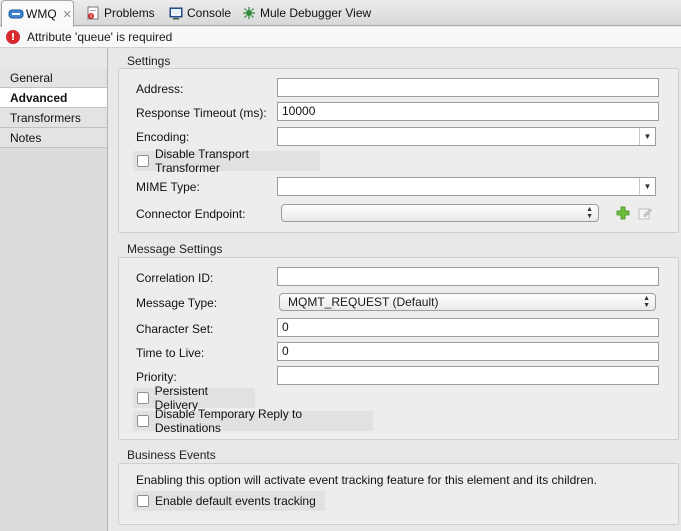 This screenshot has width=681, height=531. What do you see at coordinates (468, 351) in the screenshot?
I see `time-to-live-input: 0` at bounding box center [468, 351].